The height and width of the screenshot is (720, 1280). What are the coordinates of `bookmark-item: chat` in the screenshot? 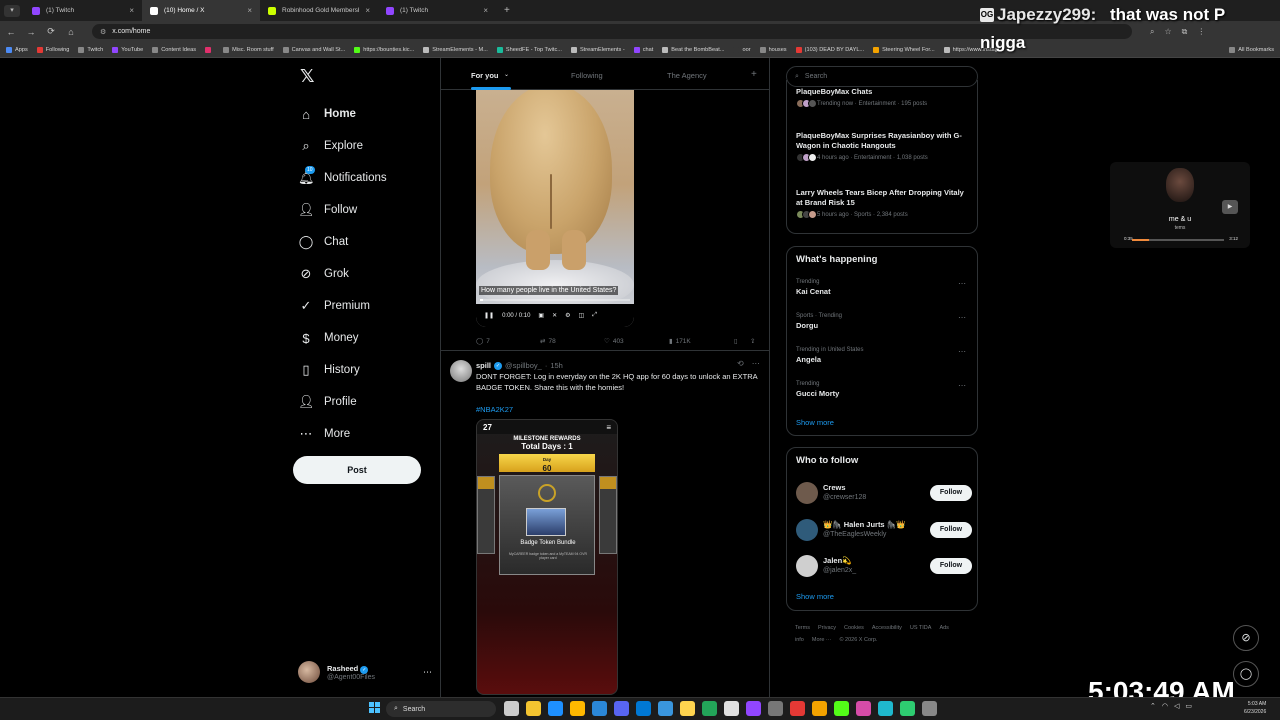 It's located at (643, 49).